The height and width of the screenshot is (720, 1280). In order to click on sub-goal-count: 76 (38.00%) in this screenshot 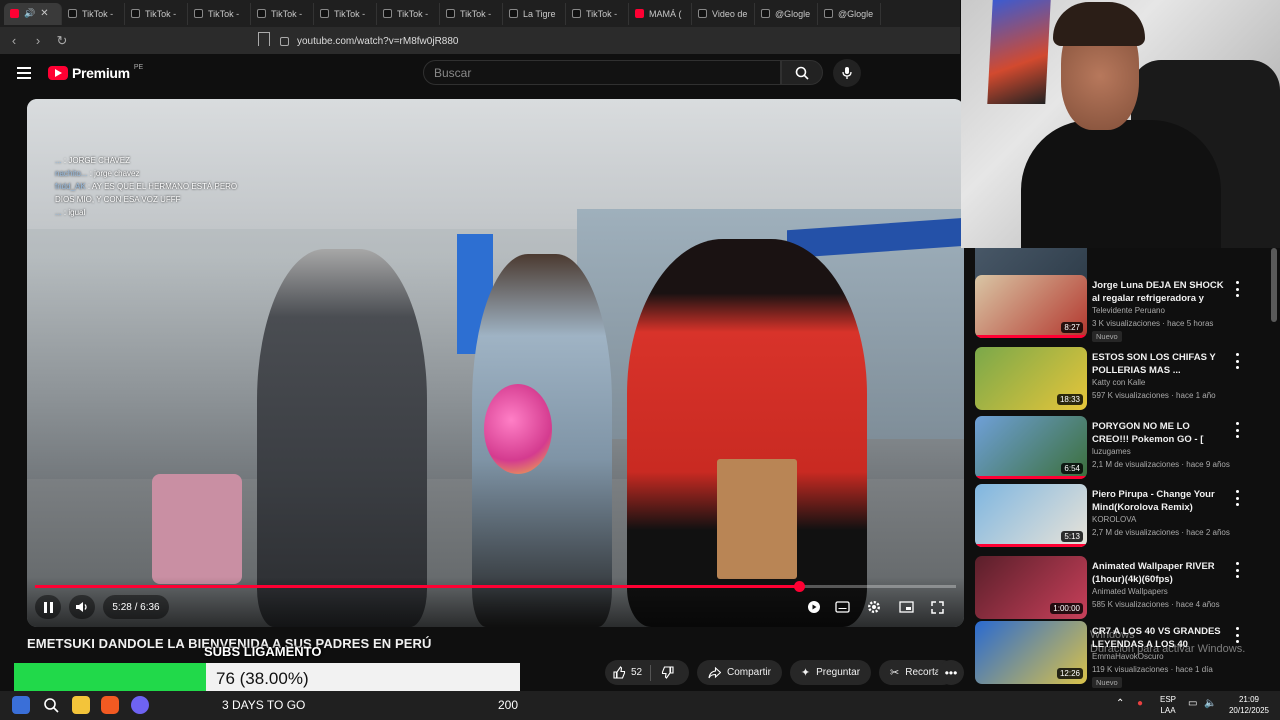, I will do `click(262, 678)`.